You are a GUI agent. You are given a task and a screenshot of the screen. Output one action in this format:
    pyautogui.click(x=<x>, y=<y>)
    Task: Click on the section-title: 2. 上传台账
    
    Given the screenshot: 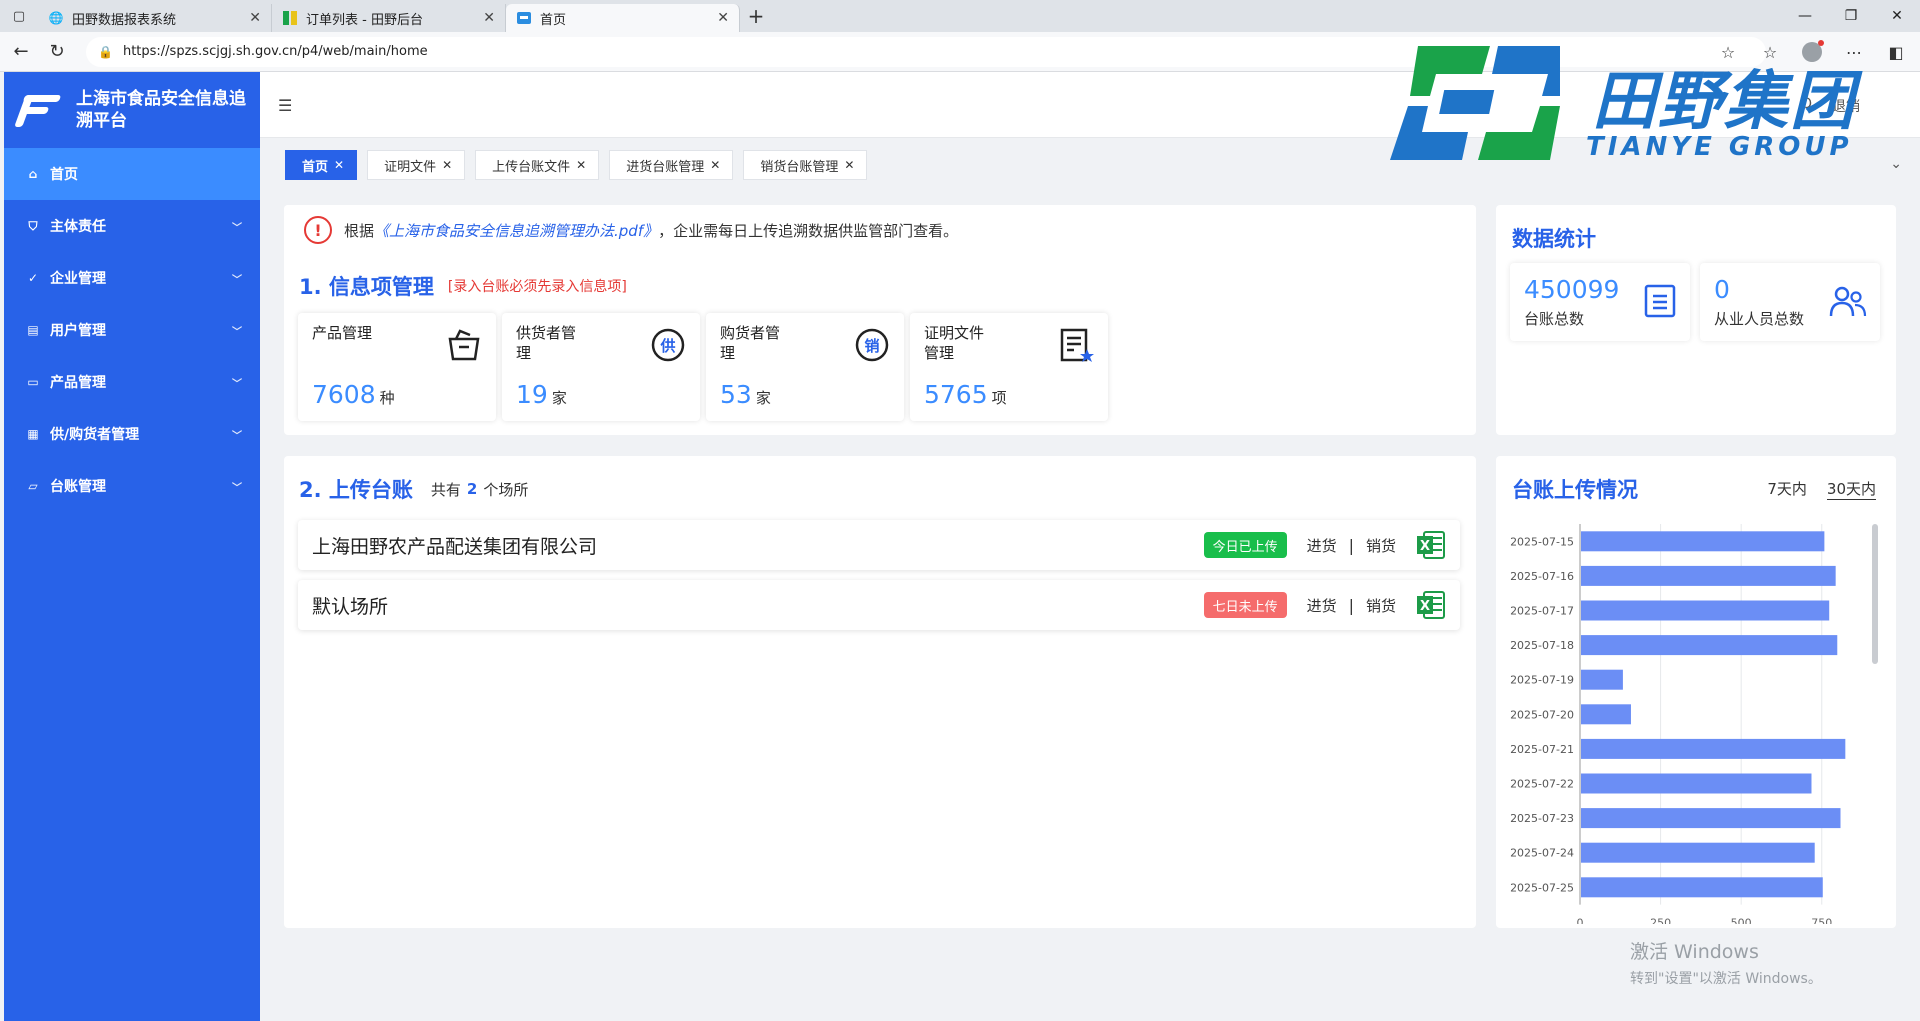 What is the action you would take?
    pyautogui.click(x=356, y=490)
    